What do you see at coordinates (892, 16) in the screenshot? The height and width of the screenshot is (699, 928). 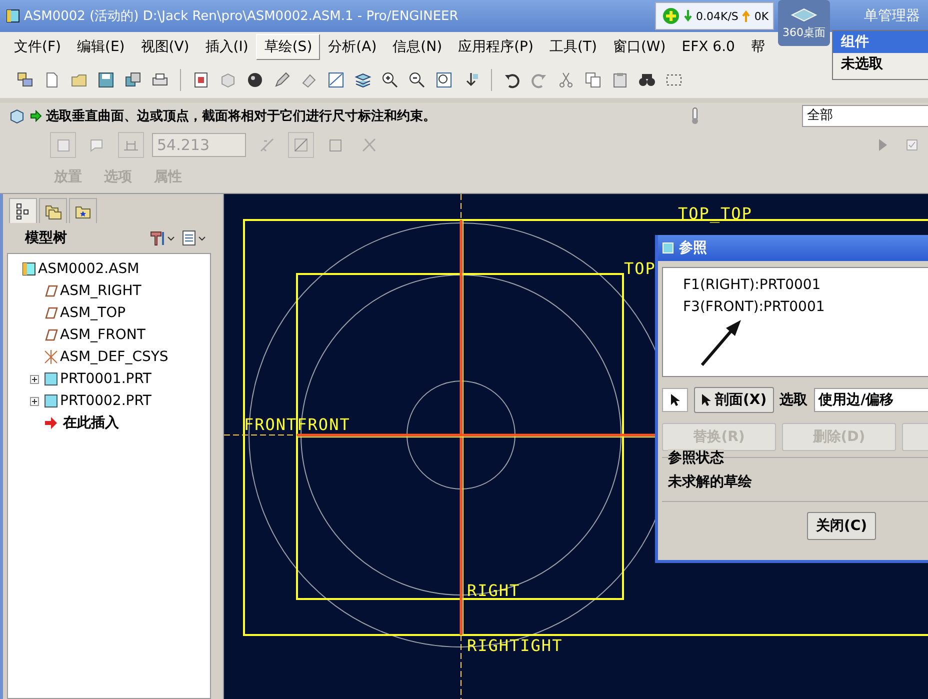 I see `window-title: 单管理器` at bounding box center [892, 16].